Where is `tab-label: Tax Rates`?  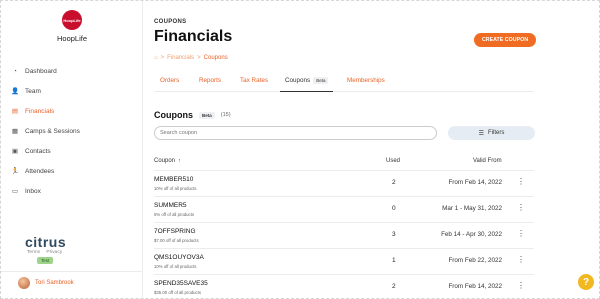
tab-label: Tax Rates is located at coordinates (254, 80).